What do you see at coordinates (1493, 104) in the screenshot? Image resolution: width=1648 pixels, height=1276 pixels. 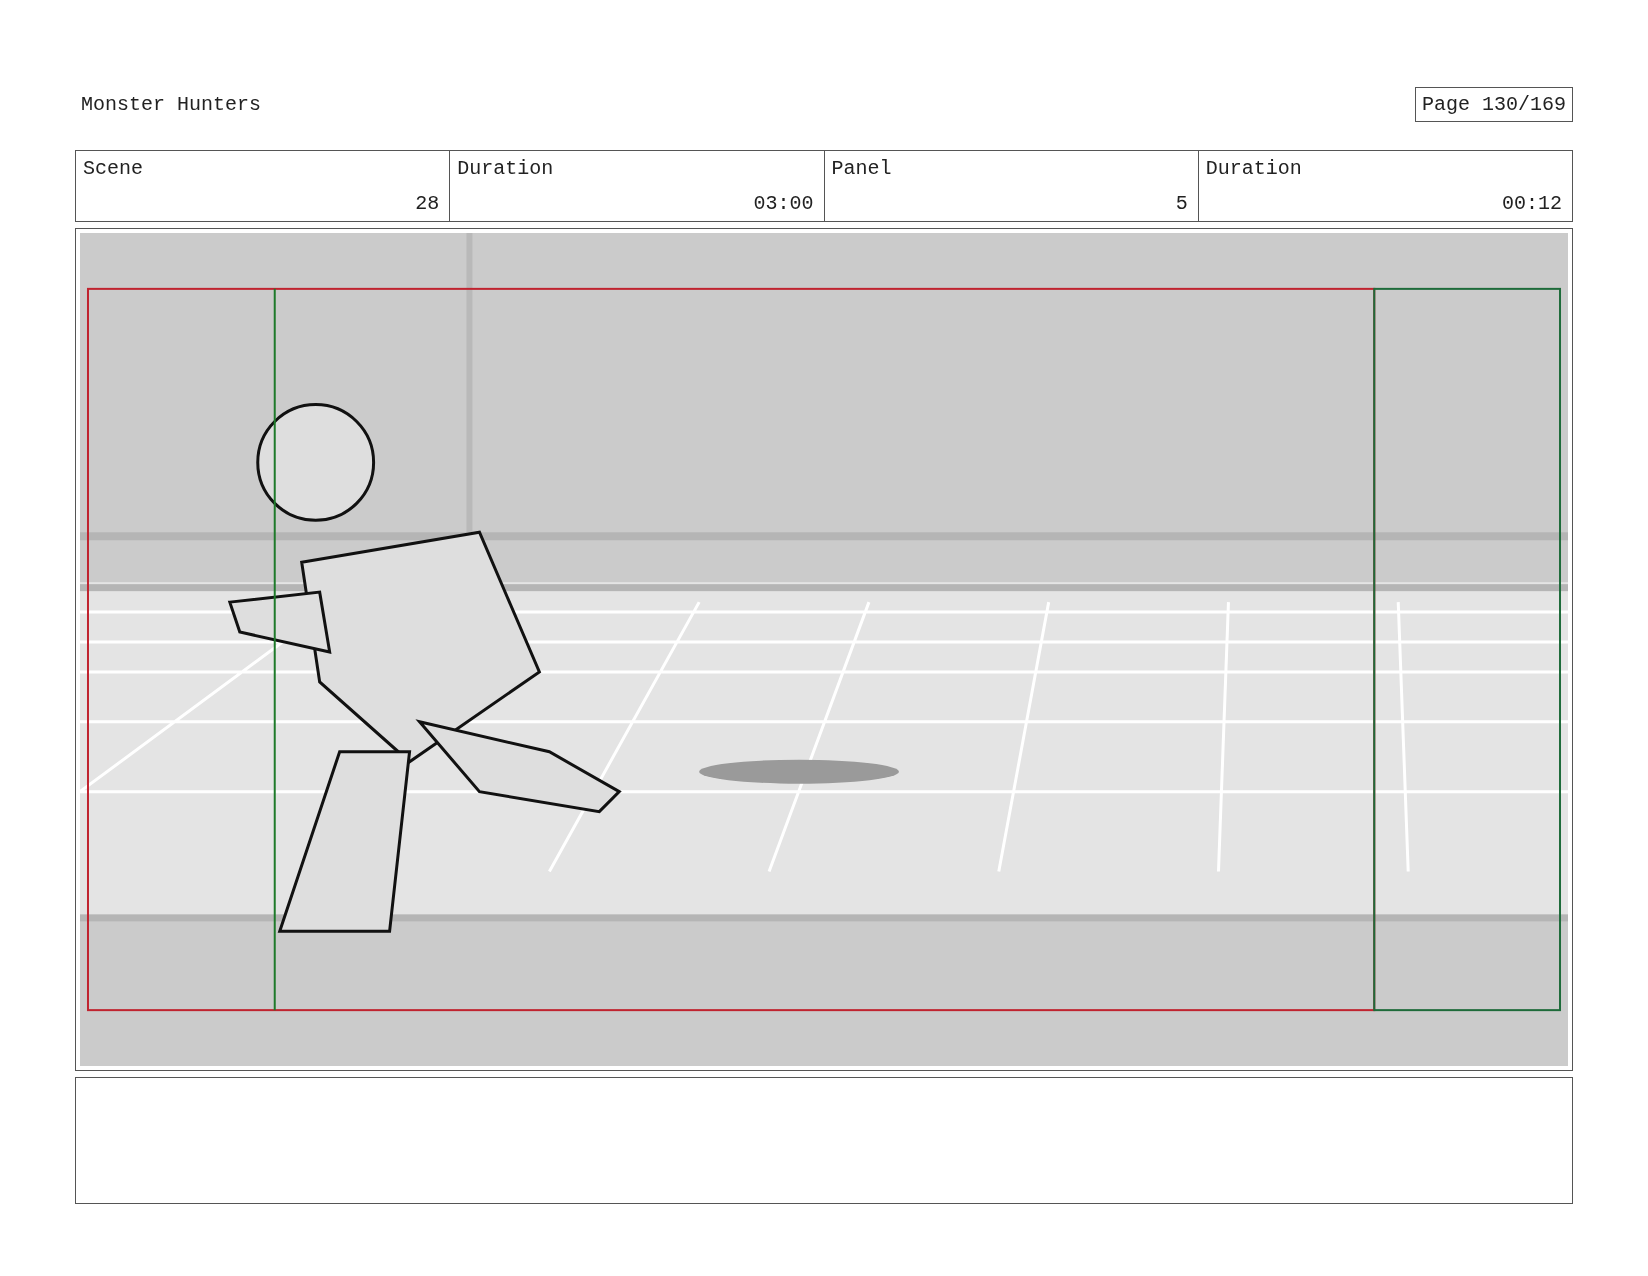 I see `page-number: Page 130/169` at bounding box center [1493, 104].